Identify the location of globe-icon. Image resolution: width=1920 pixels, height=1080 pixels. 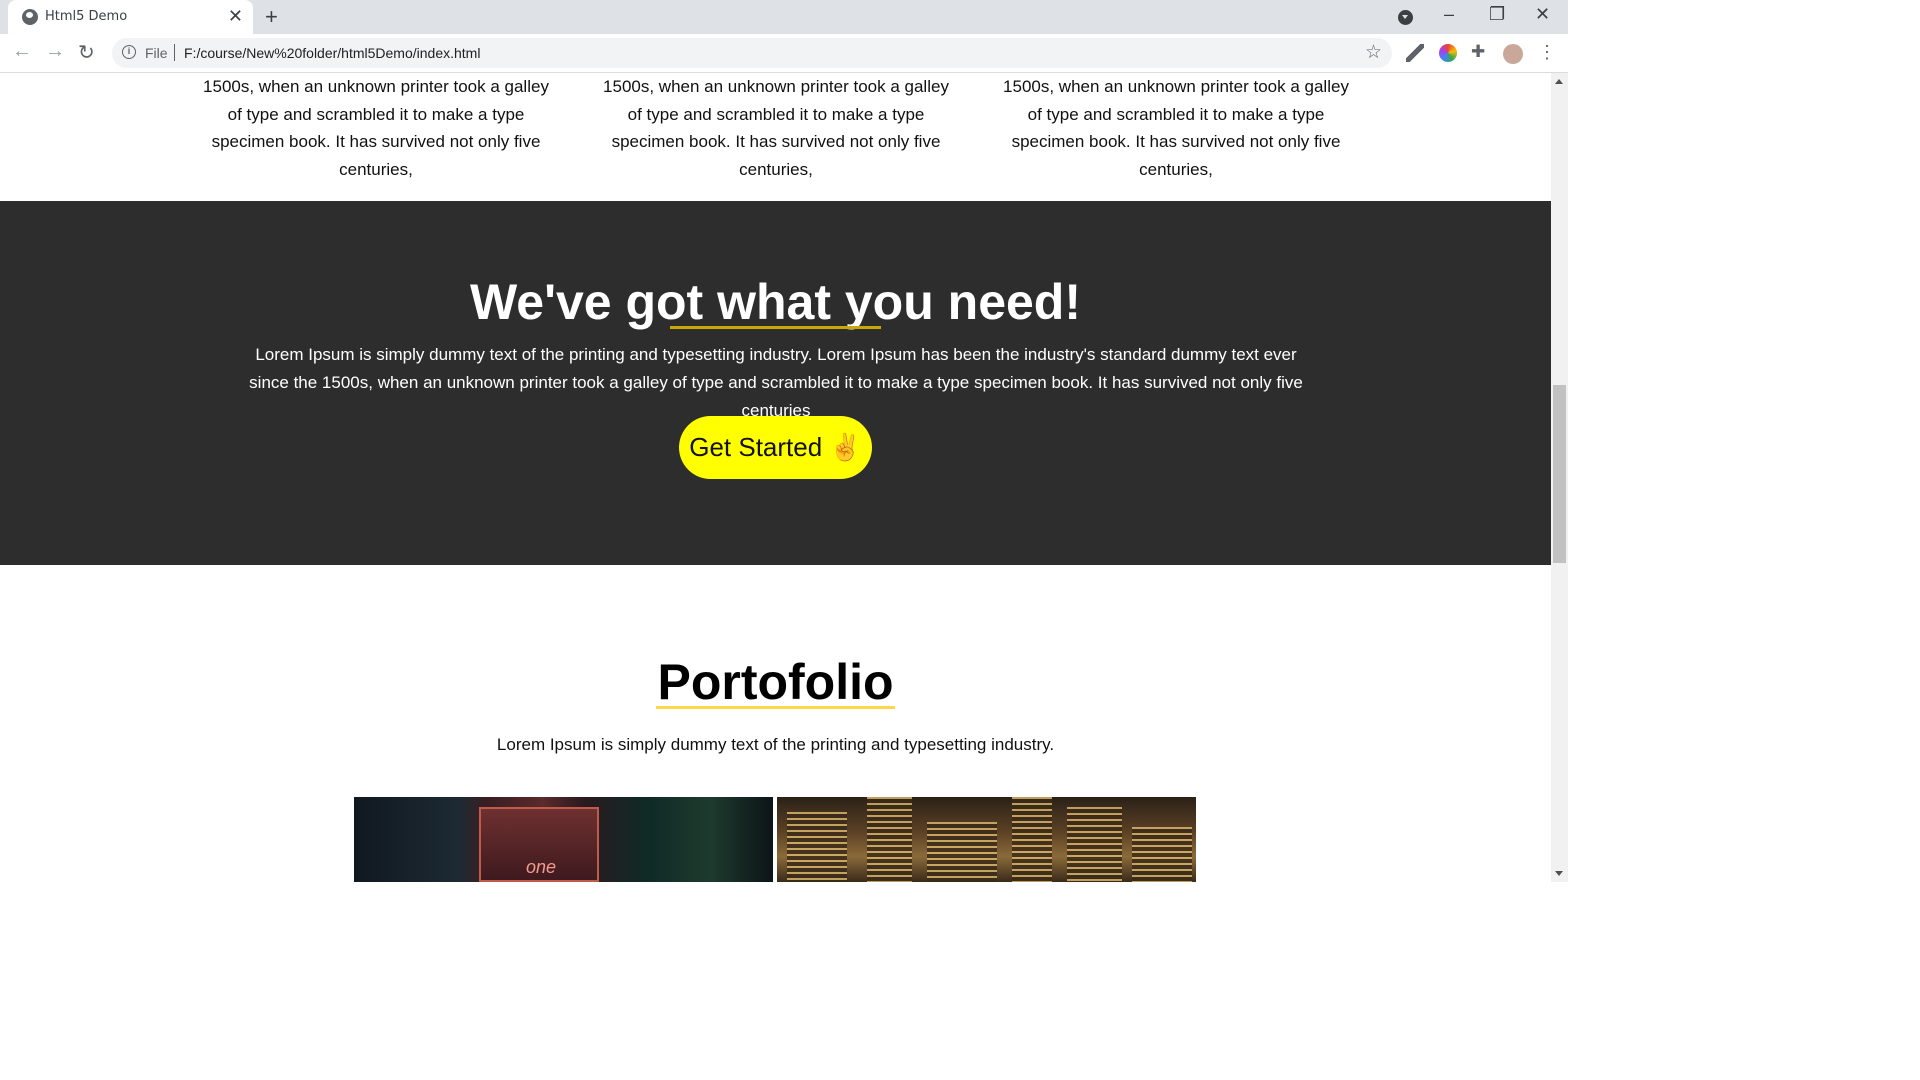
(30, 17).